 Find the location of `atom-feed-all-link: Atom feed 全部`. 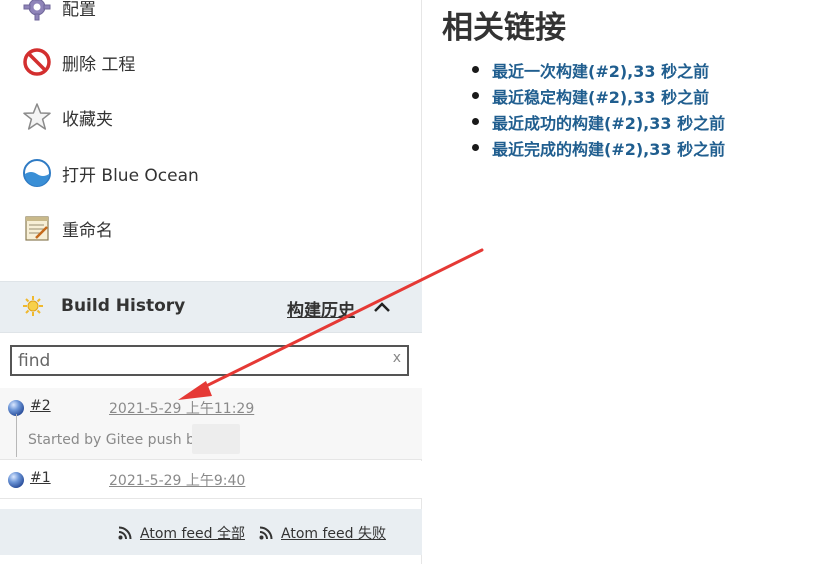

atom-feed-all-link: Atom feed 全部 is located at coordinates (181, 533).